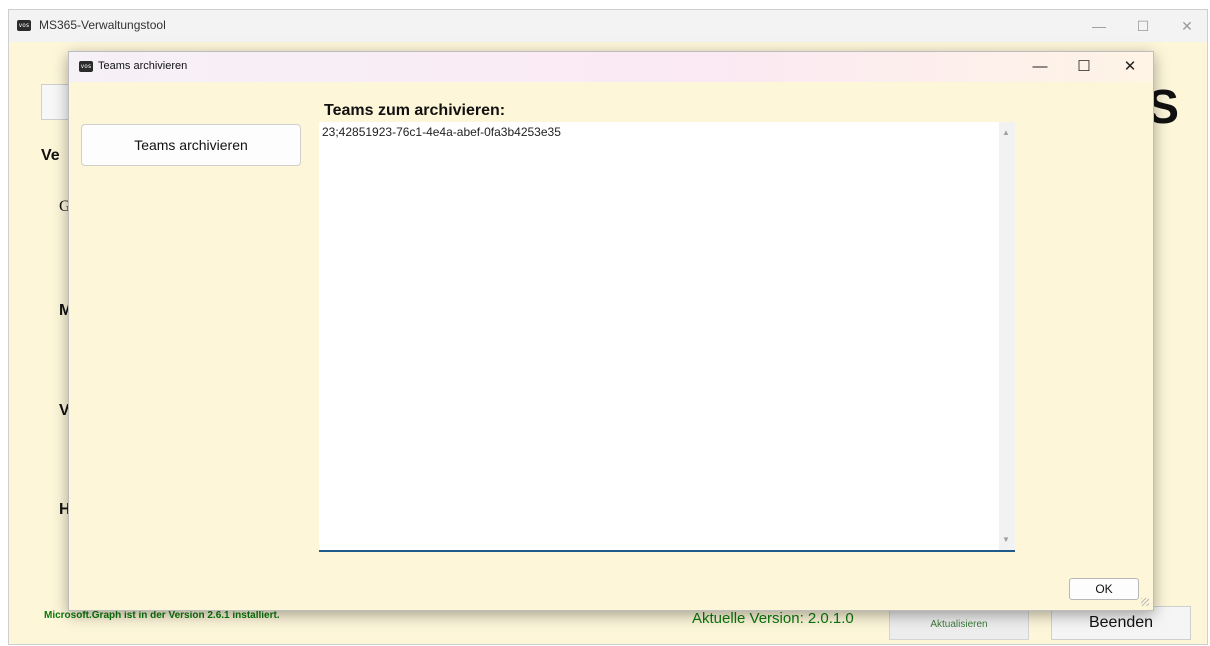 This screenshot has height=646, width=1210. I want to click on scroll-down-arrow-icon: ▼, so click(1006, 539).